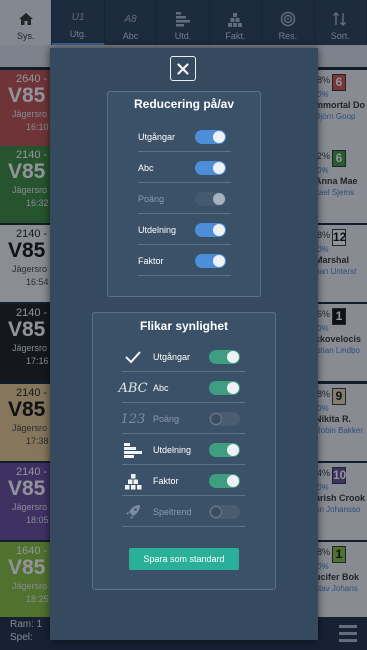  What do you see at coordinates (133, 419) in the screenshot?
I see `123-icon: 123` at bounding box center [133, 419].